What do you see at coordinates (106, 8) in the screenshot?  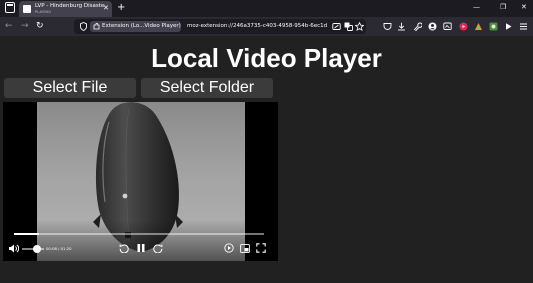 I see `close-tab-icon: ✕` at bounding box center [106, 8].